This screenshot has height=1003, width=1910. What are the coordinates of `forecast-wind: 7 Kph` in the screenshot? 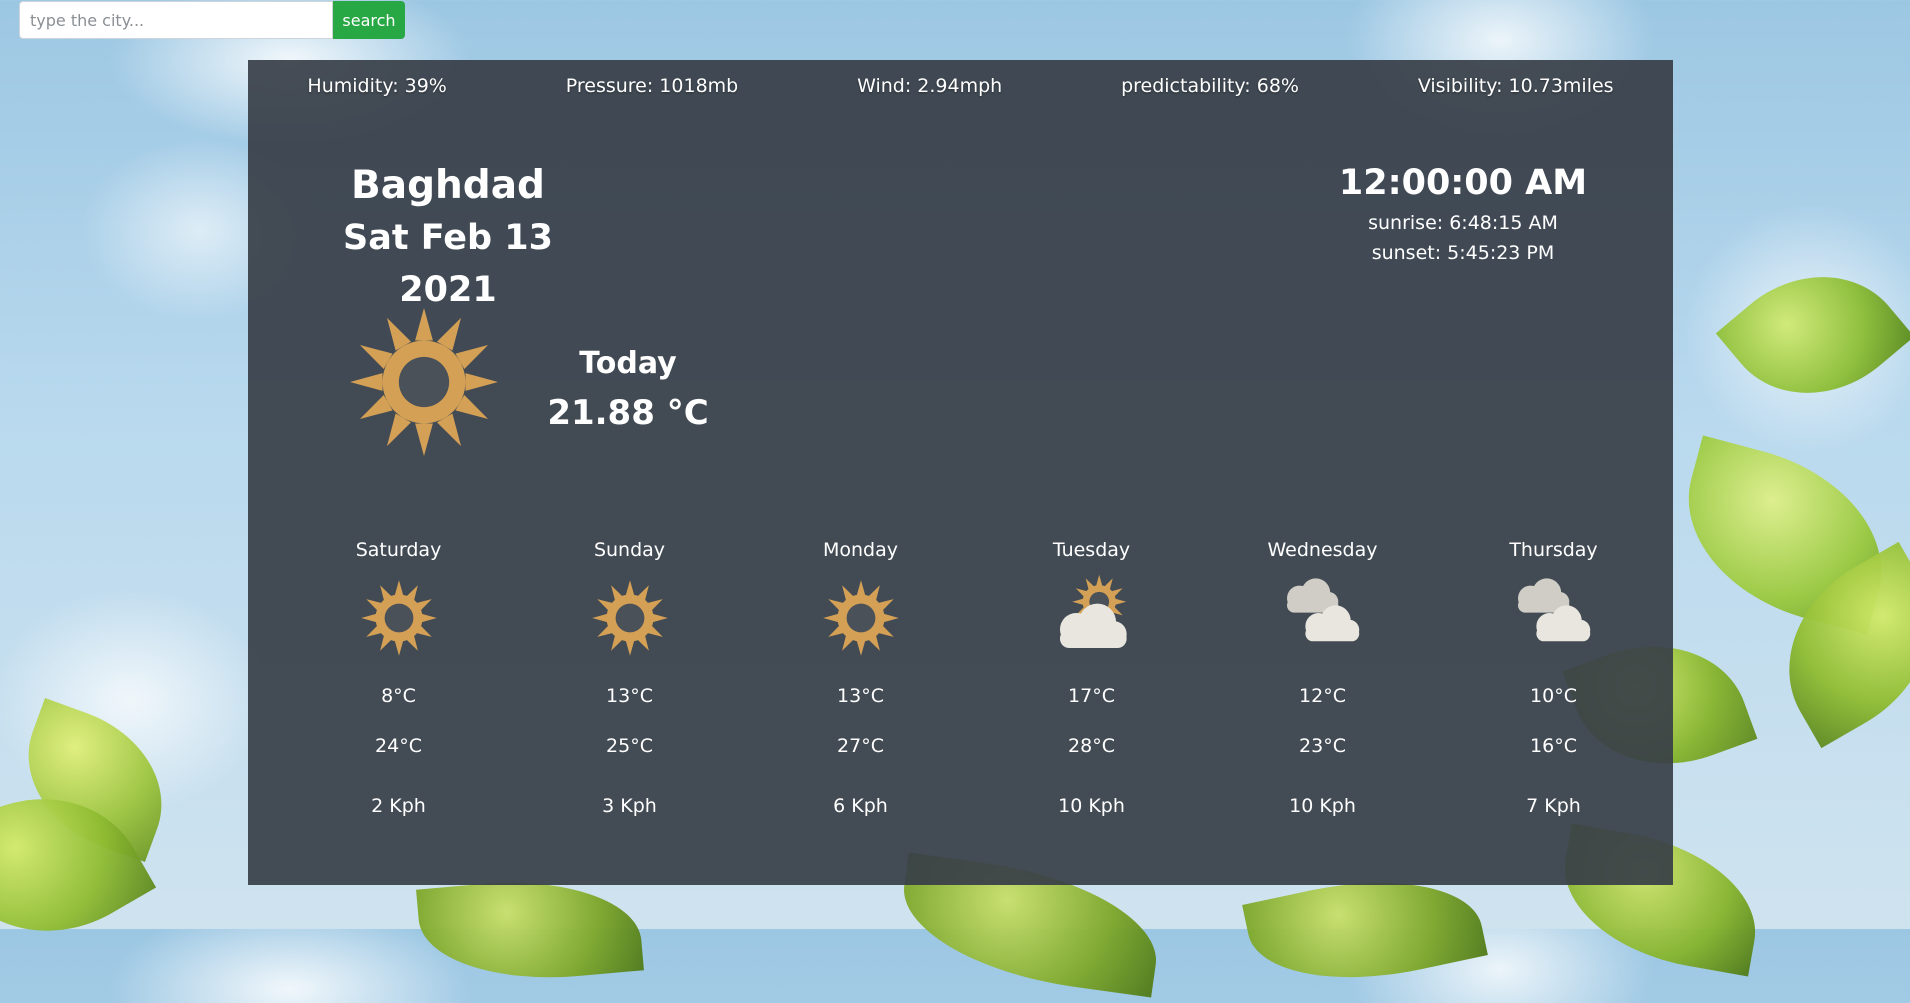 It's located at (1553, 806).